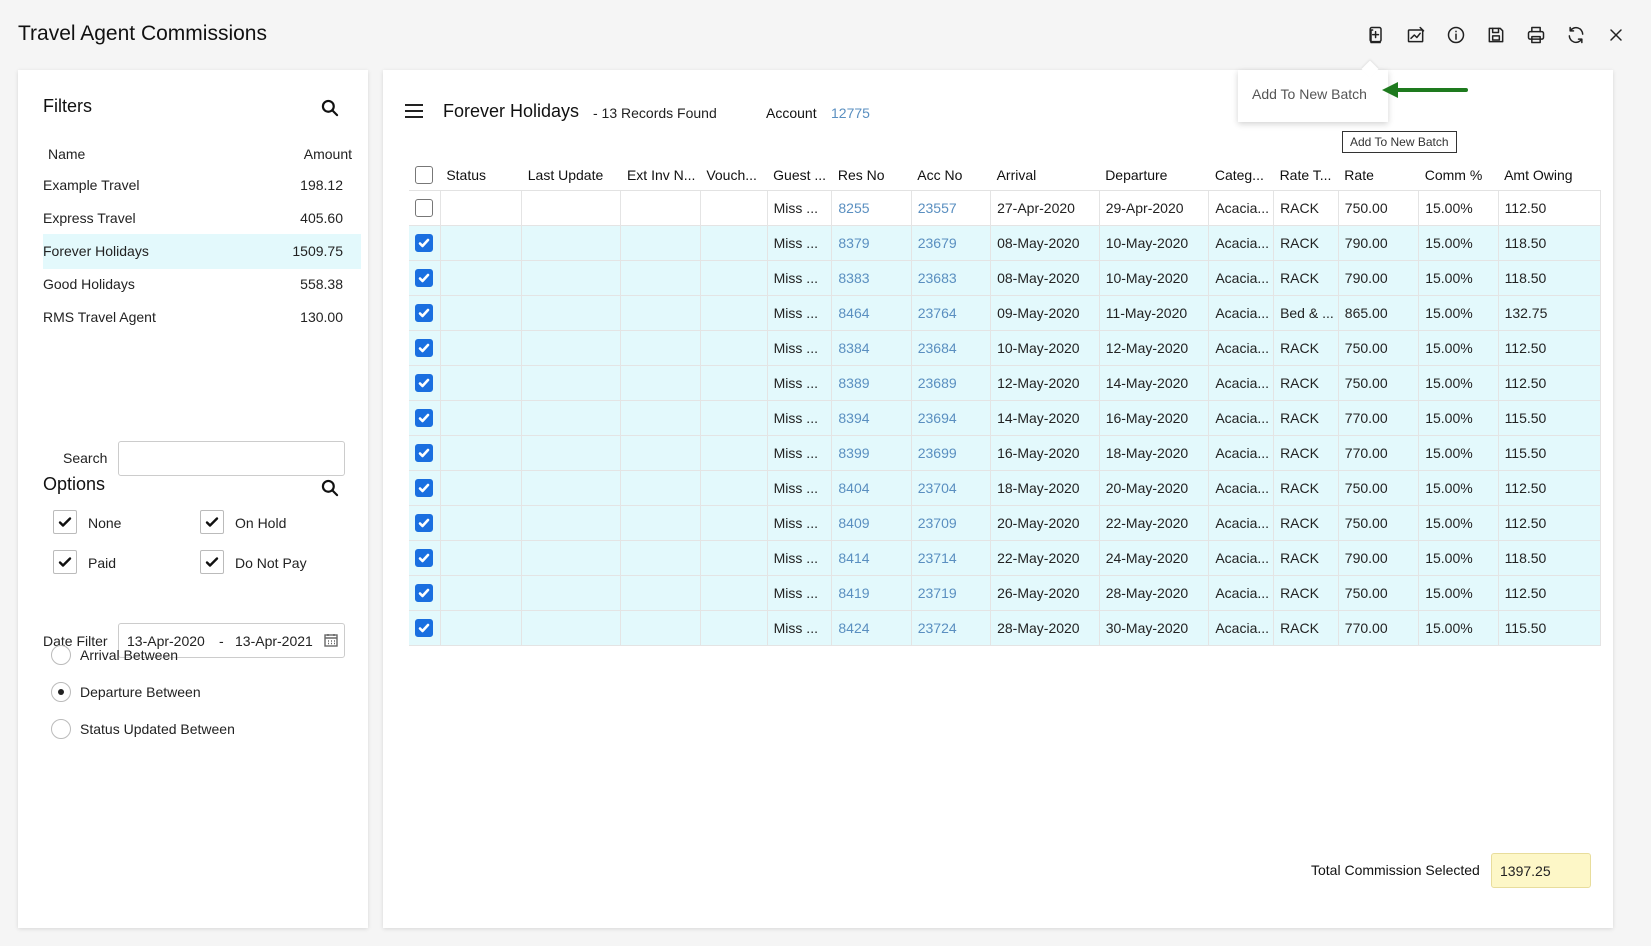  What do you see at coordinates (1154, 383) in the screenshot?
I see `cell-departure: 14-May-2020` at bounding box center [1154, 383].